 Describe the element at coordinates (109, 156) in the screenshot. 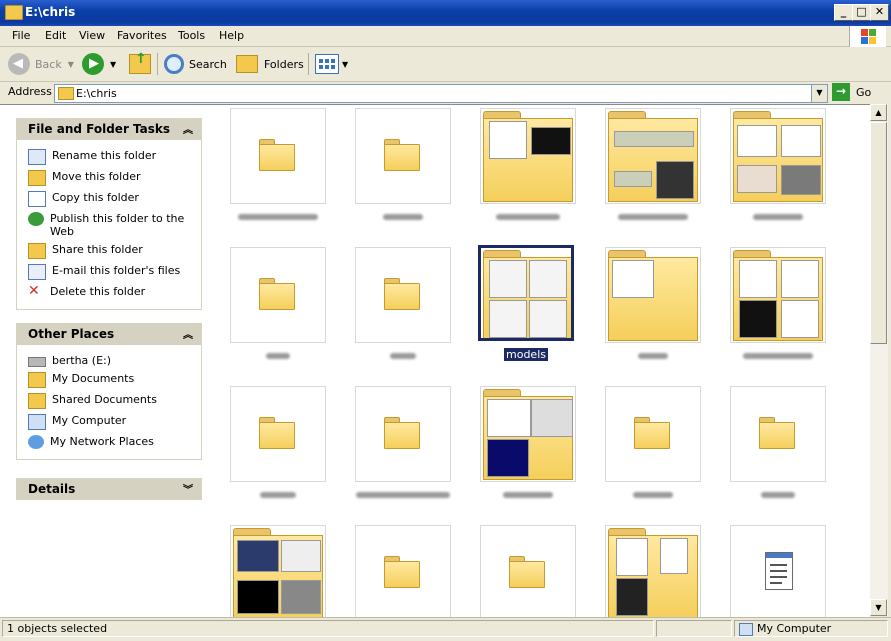

I see `task-rename-folder: Rename this folder` at that location.